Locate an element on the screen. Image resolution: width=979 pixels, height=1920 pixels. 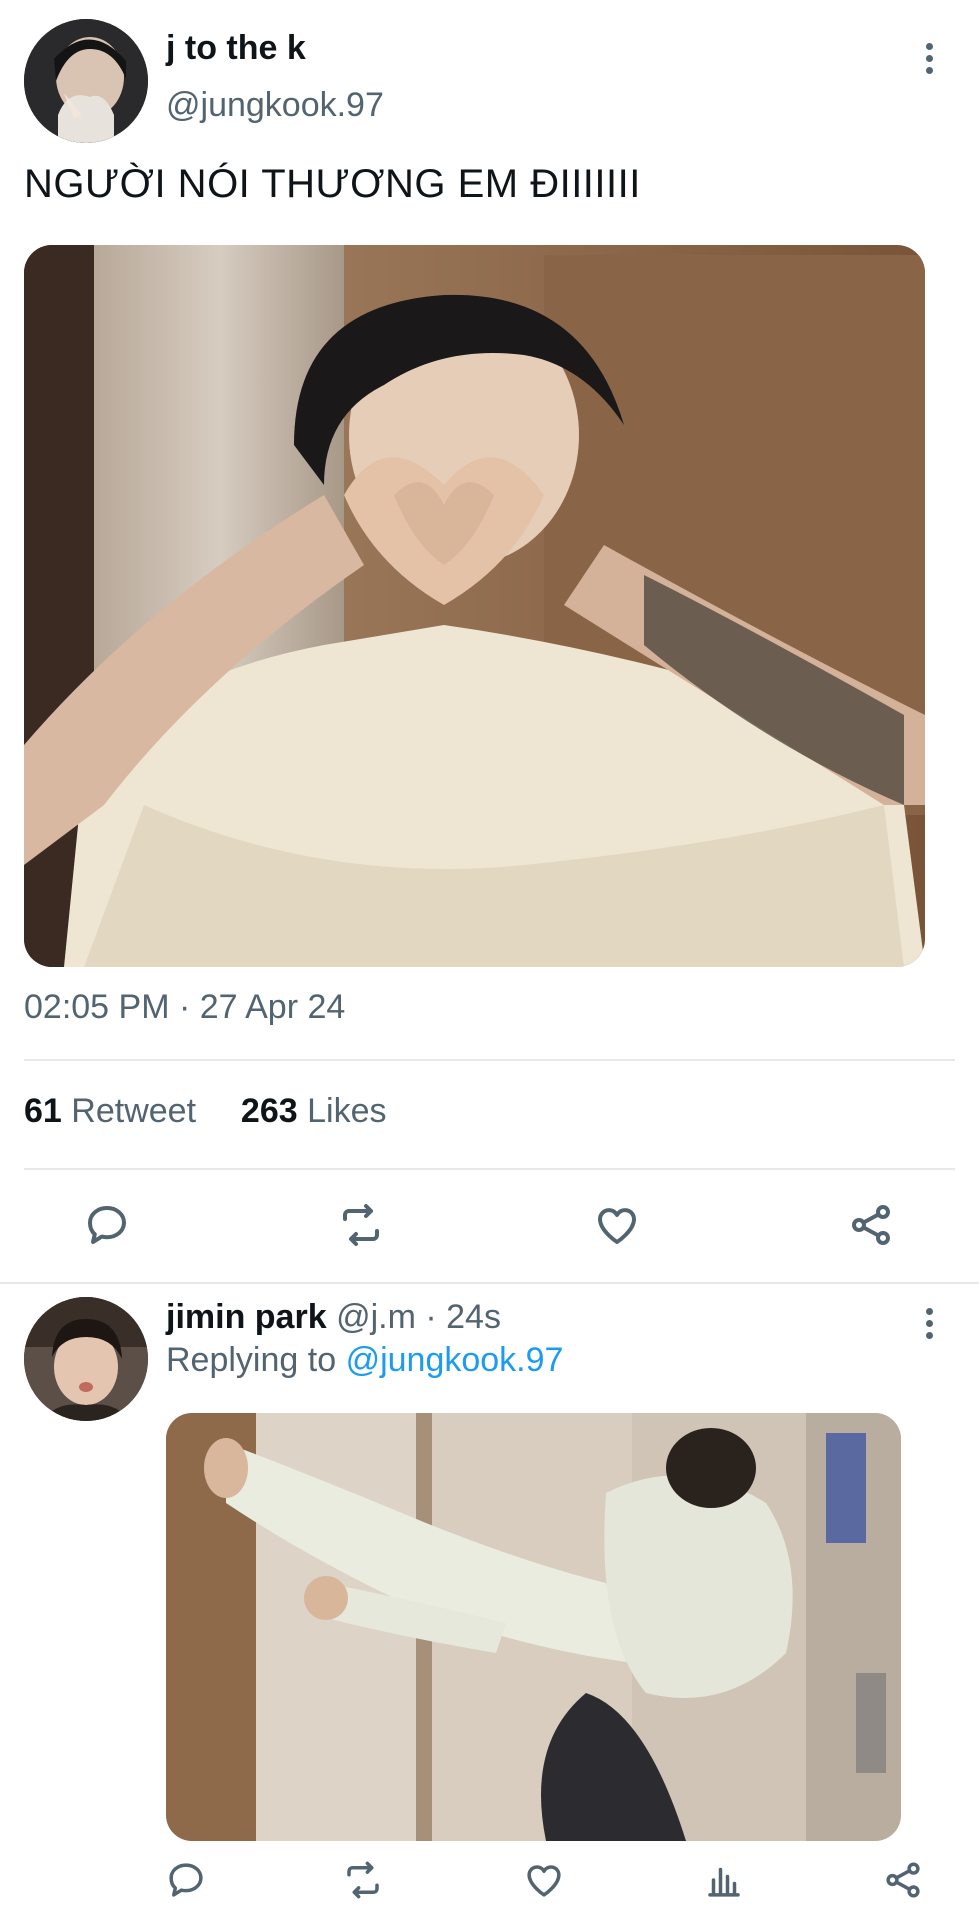
tweet-timestamp: 02:05 PM · 27 Apr 24 is located at coordinates (184, 1007).